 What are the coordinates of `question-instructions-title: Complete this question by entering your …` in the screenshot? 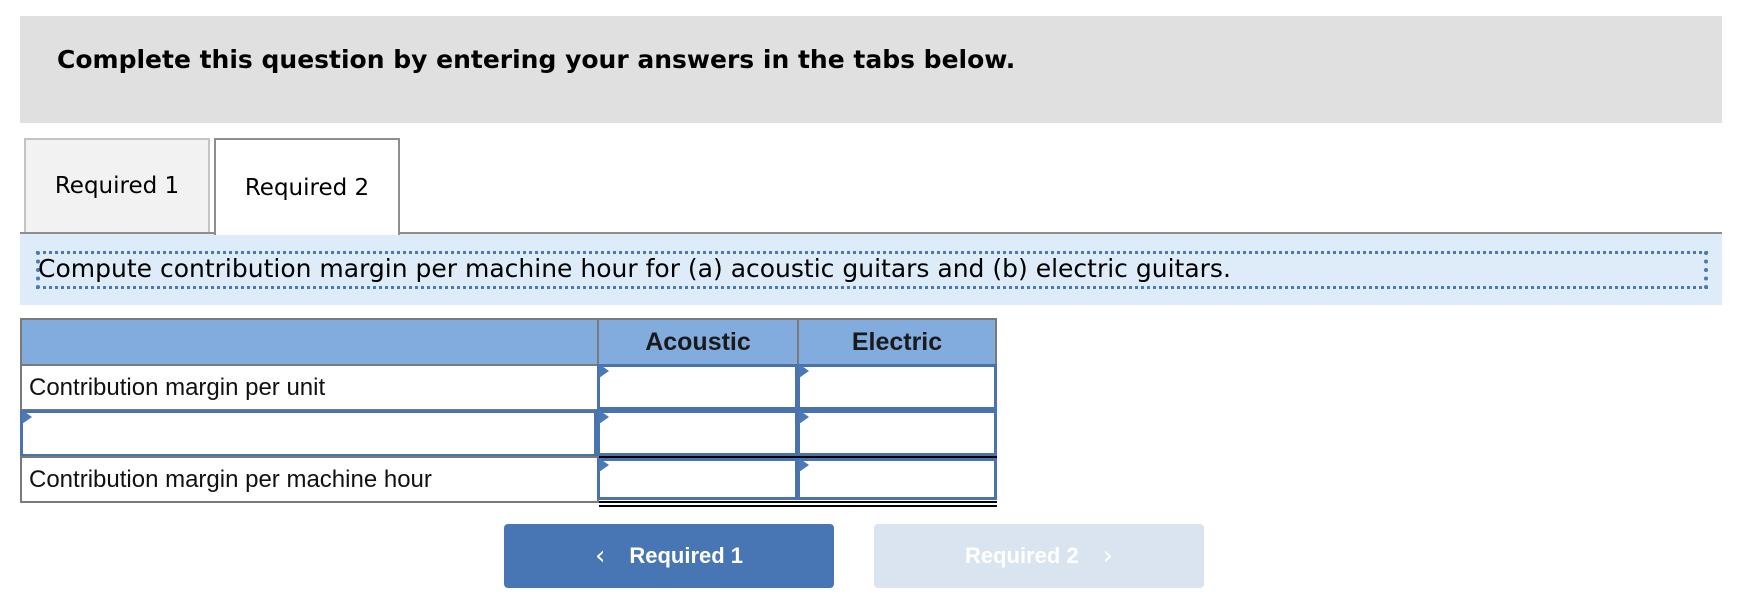 It's located at (536, 59).